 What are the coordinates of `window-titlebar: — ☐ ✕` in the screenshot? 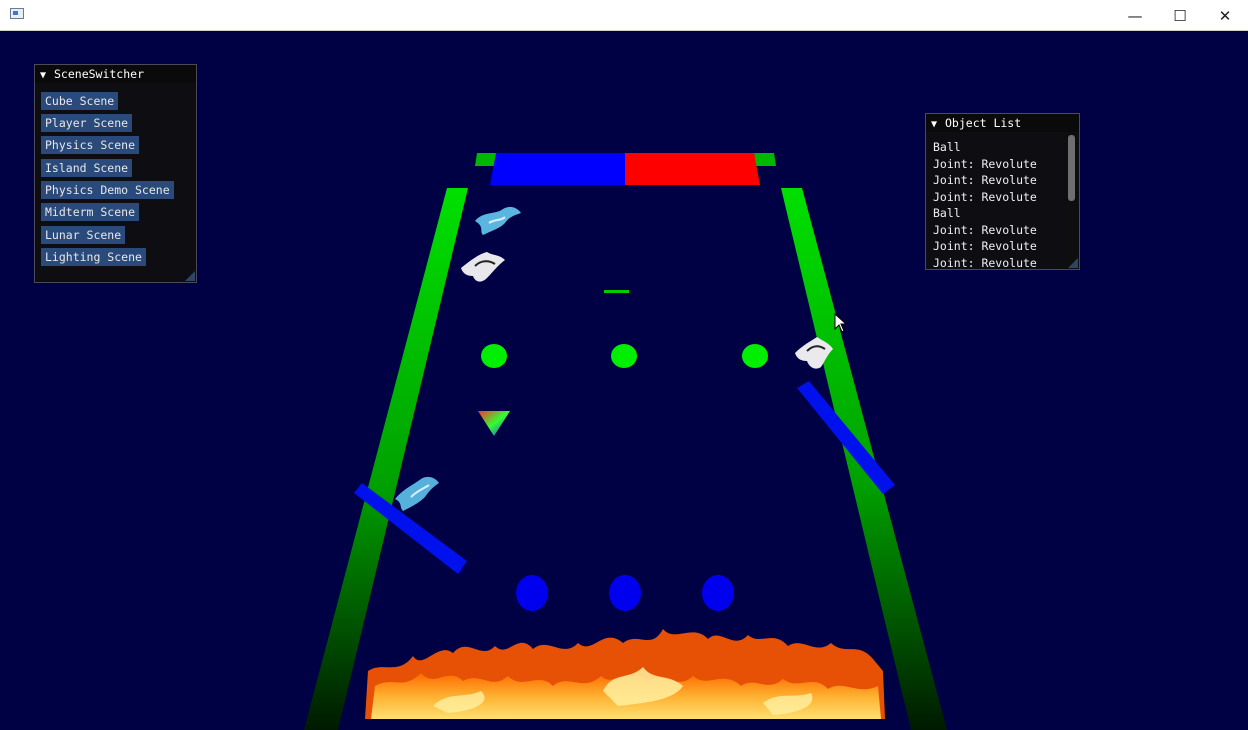 It's located at (624, 15).